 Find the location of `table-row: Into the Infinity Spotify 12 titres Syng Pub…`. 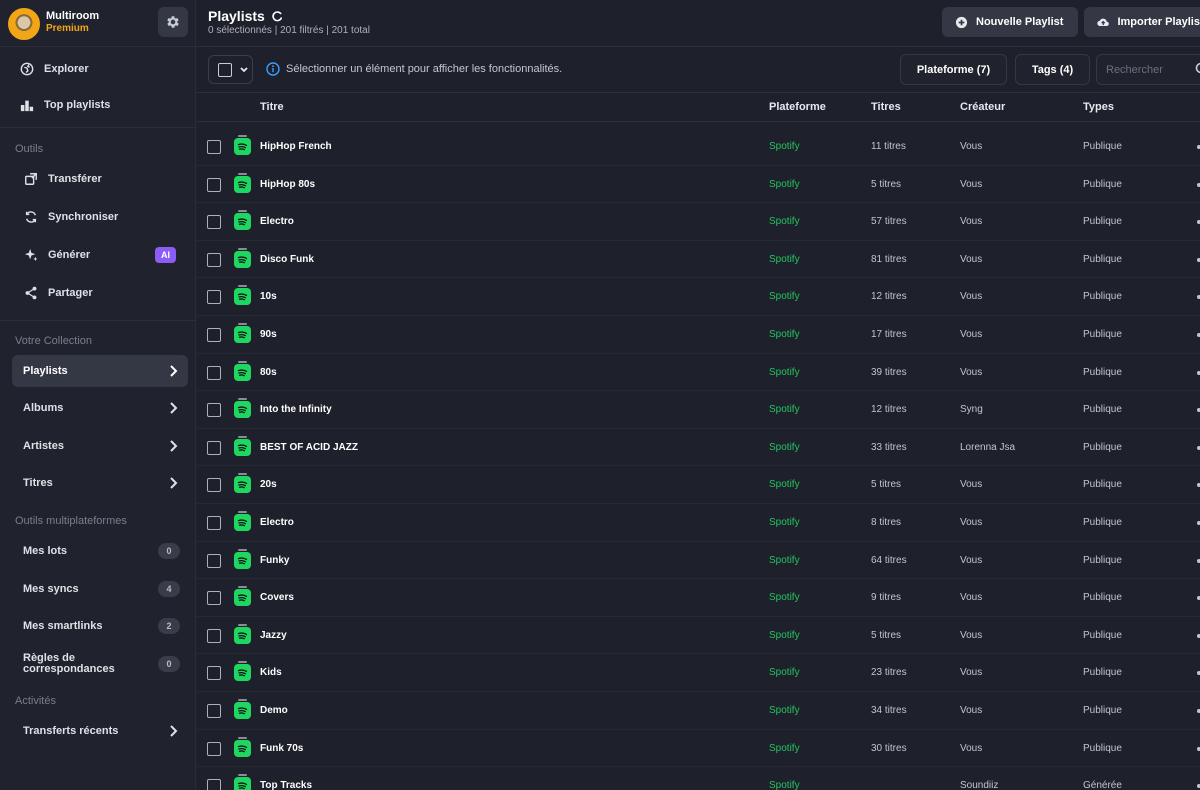

table-row: Into the Infinity Spotify 12 titres Syng Pub… is located at coordinates (698, 410).